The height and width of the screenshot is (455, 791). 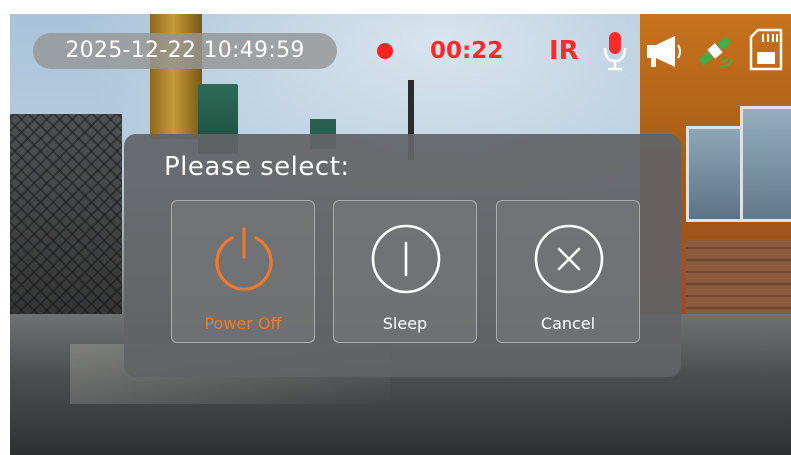 I want to click on datetime-display: 2025-12-22 10:49:59, so click(x=185, y=51).